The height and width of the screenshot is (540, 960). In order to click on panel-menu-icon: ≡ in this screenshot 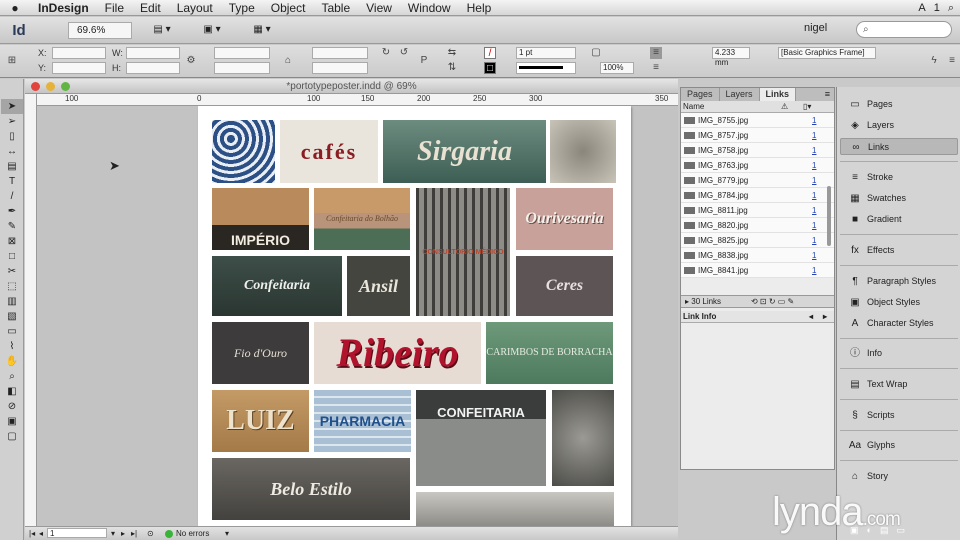, I will do `click(829, 94)`.